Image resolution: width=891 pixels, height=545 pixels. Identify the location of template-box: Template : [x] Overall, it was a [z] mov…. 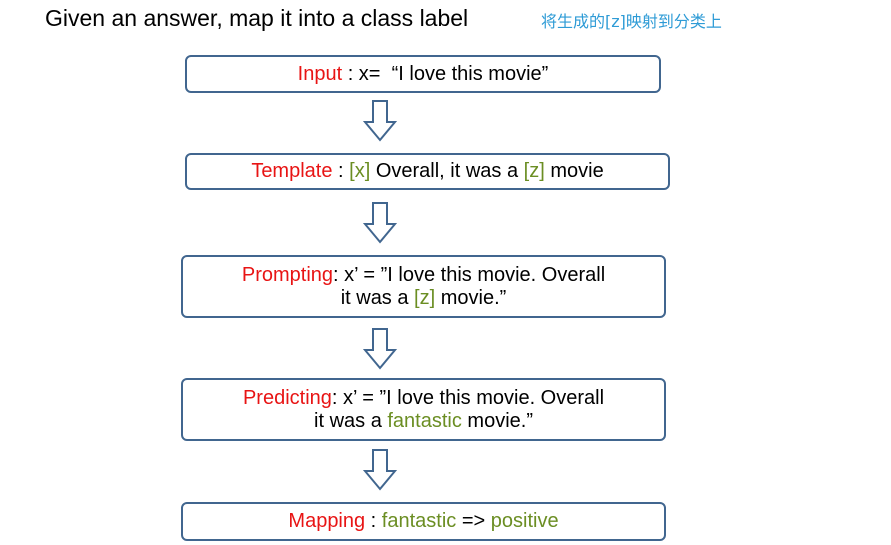
(427, 171).